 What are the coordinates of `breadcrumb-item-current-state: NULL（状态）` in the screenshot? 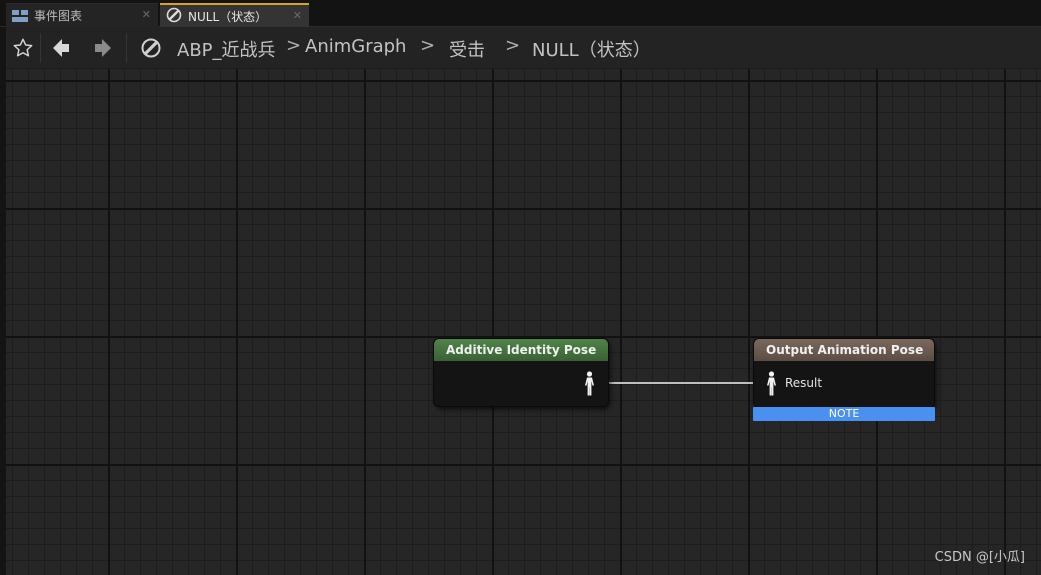 It's located at (591, 49).